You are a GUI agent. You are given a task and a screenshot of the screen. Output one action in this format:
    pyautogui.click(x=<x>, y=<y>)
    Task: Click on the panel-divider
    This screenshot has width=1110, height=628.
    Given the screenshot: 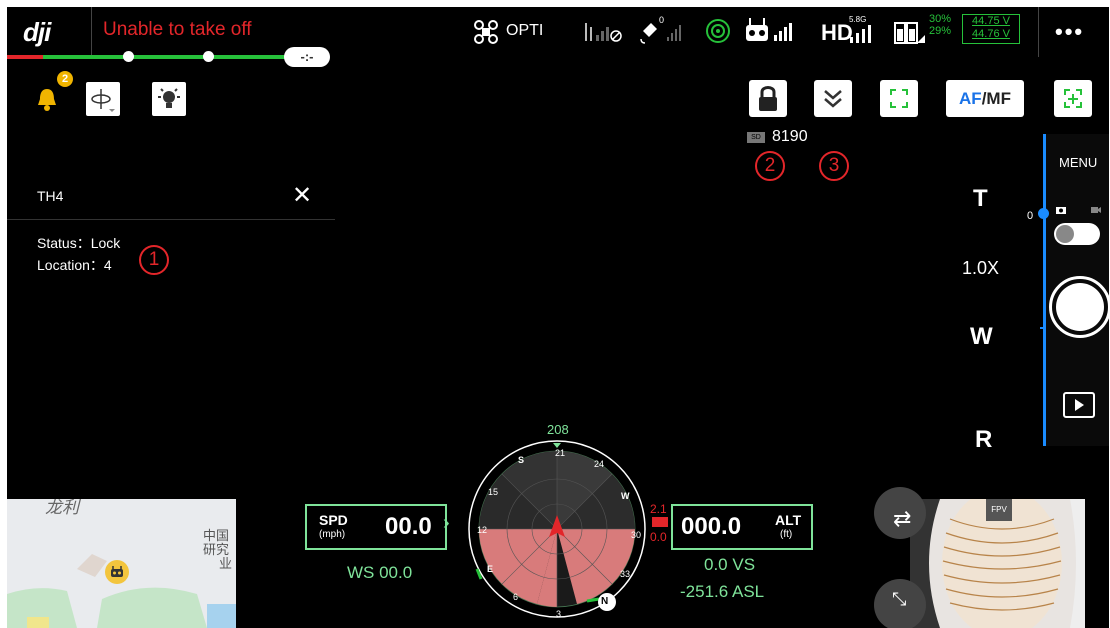 What is the action you would take?
    pyautogui.click(x=171, y=219)
    